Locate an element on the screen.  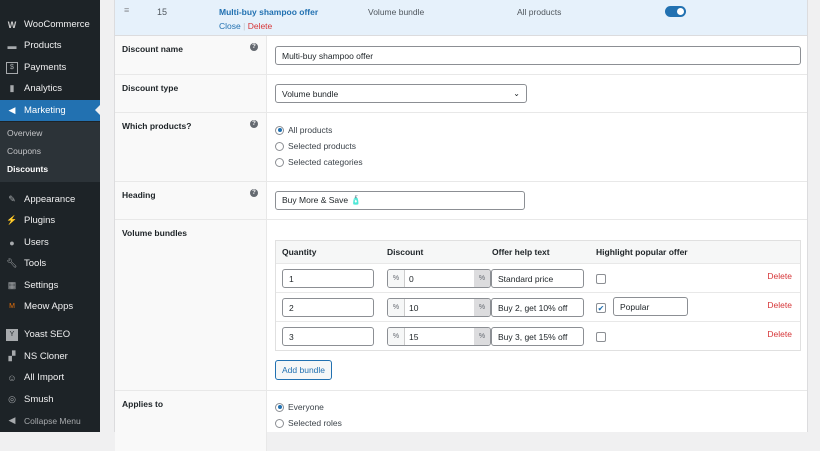
row-discount-name: Discount name ? Multi-buy shampoo offer is located at coordinates (461, 55).